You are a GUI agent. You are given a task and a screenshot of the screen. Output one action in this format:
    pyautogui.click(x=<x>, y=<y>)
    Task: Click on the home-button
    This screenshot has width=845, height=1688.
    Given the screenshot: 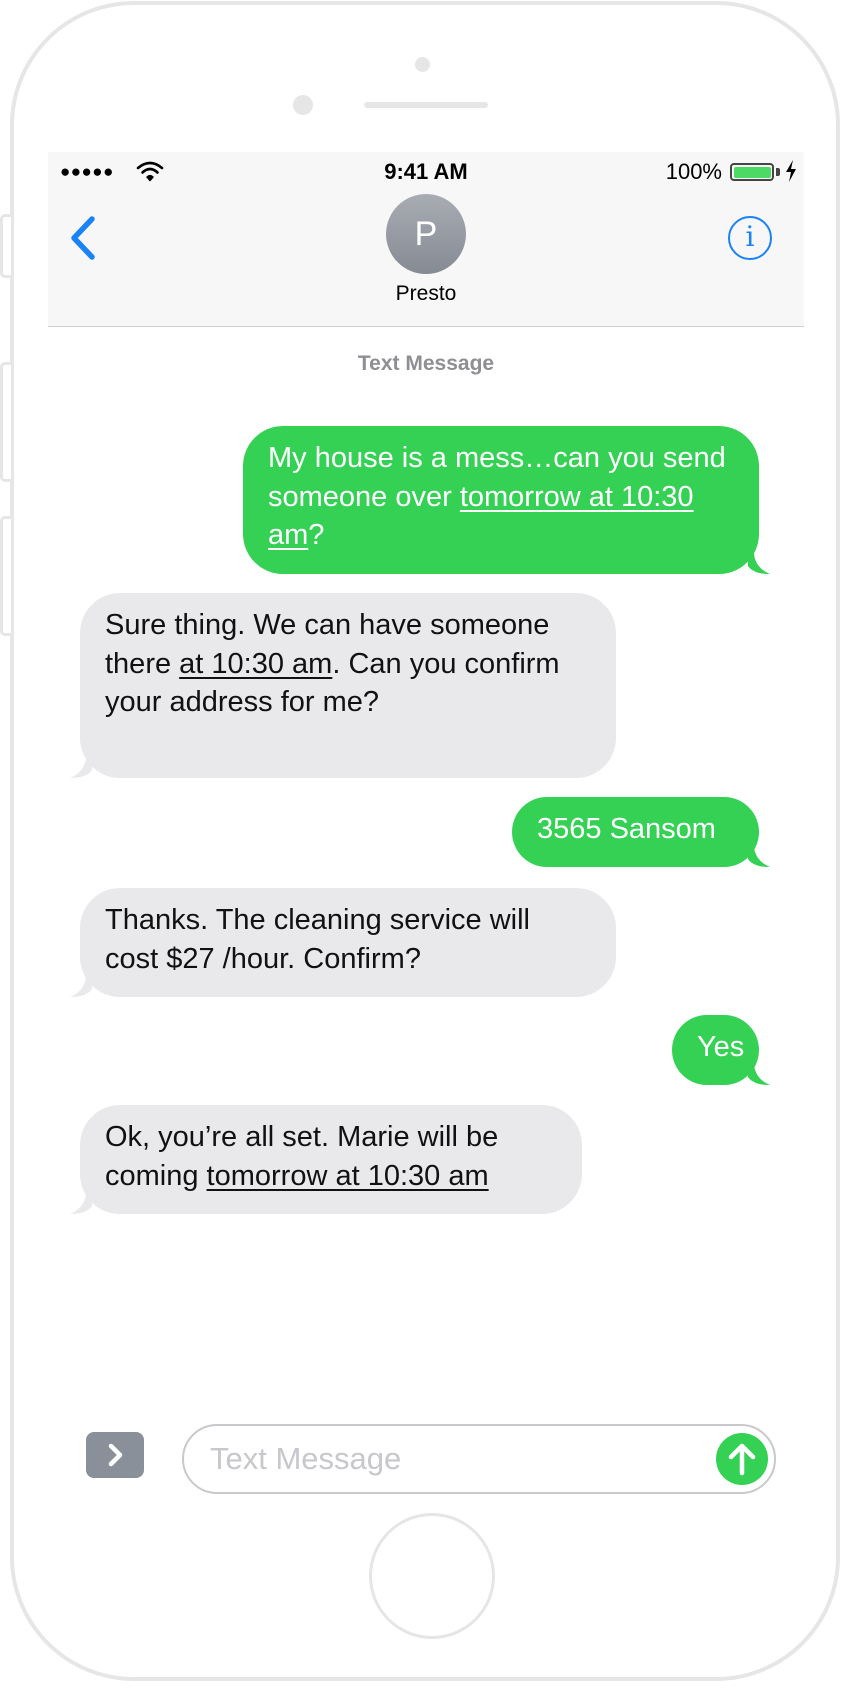 What is the action you would take?
    pyautogui.click(x=432, y=1576)
    